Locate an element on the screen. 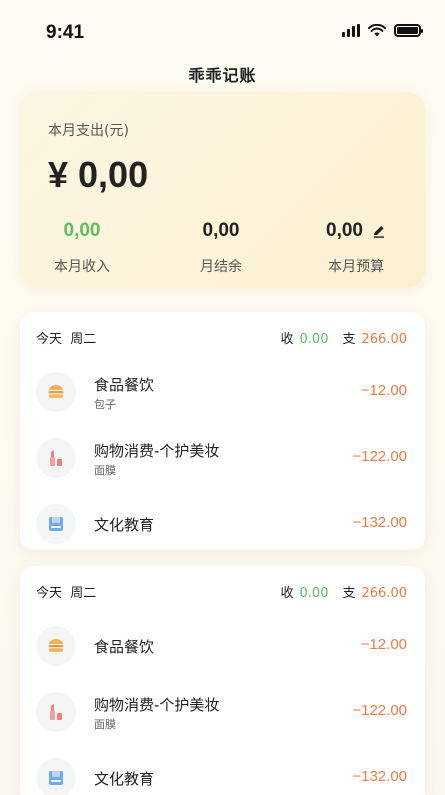 The image size is (445, 795). monthly-balance-label: 月结余 is located at coordinates (221, 267).